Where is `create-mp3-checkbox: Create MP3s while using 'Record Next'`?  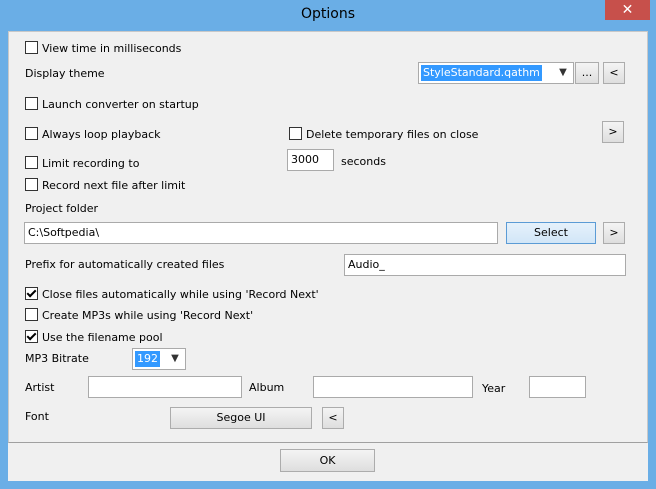
create-mp3-checkbox: Create MP3s while using 'Record Next' is located at coordinates (139, 315).